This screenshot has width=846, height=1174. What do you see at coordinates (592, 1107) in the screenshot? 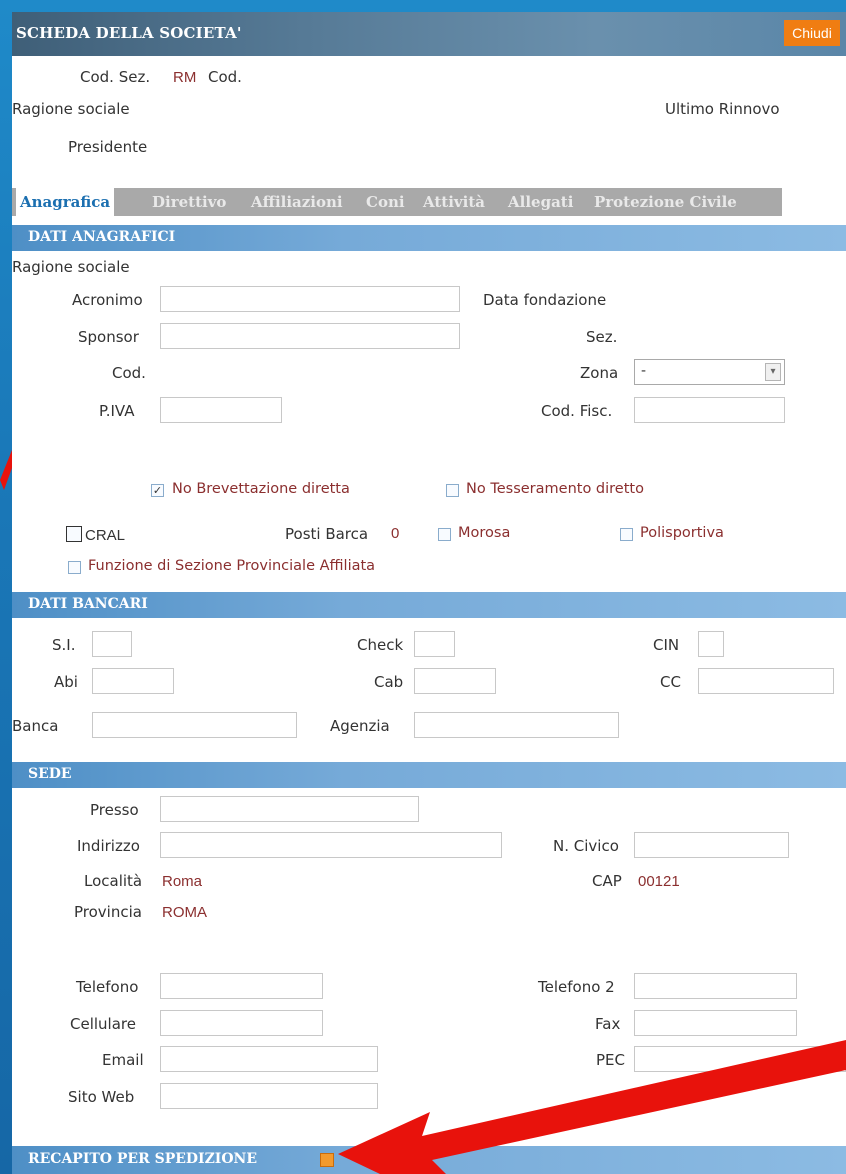
I see `annotation-arrow-recapito` at bounding box center [592, 1107].